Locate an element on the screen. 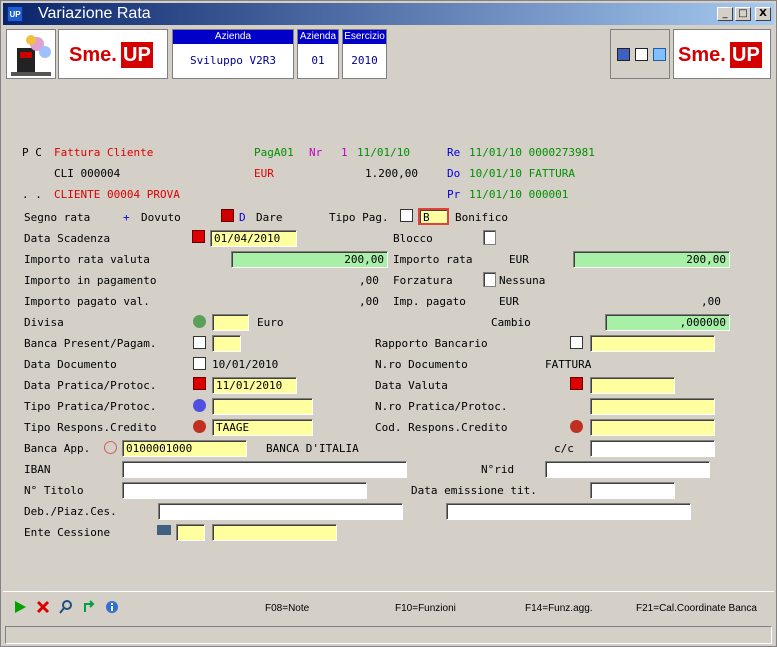 The height and width of the screenshot is (647, 777). data-emissione-field is located at coordinates (632, 490).